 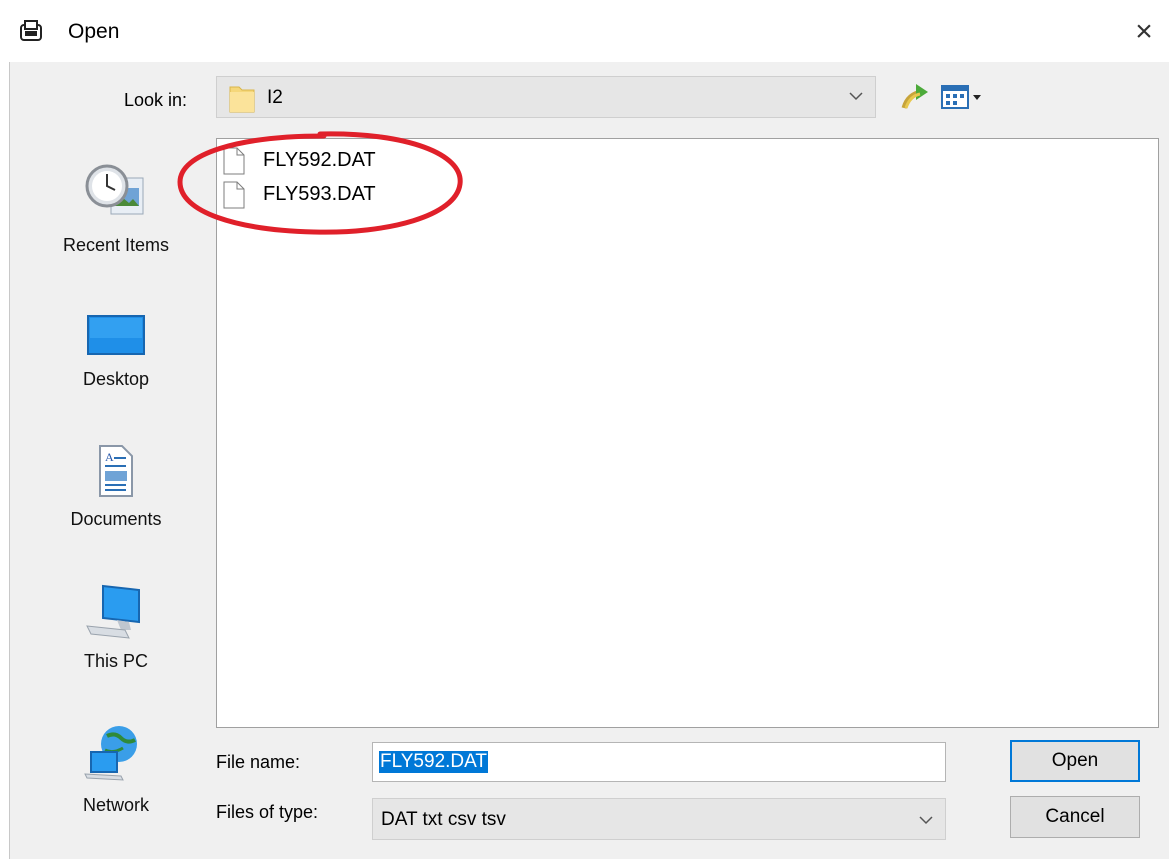 What do you see at coordinates (116, 473) in the screenshot?
I see `documents-icon: A` at bounding box center [116, 473].